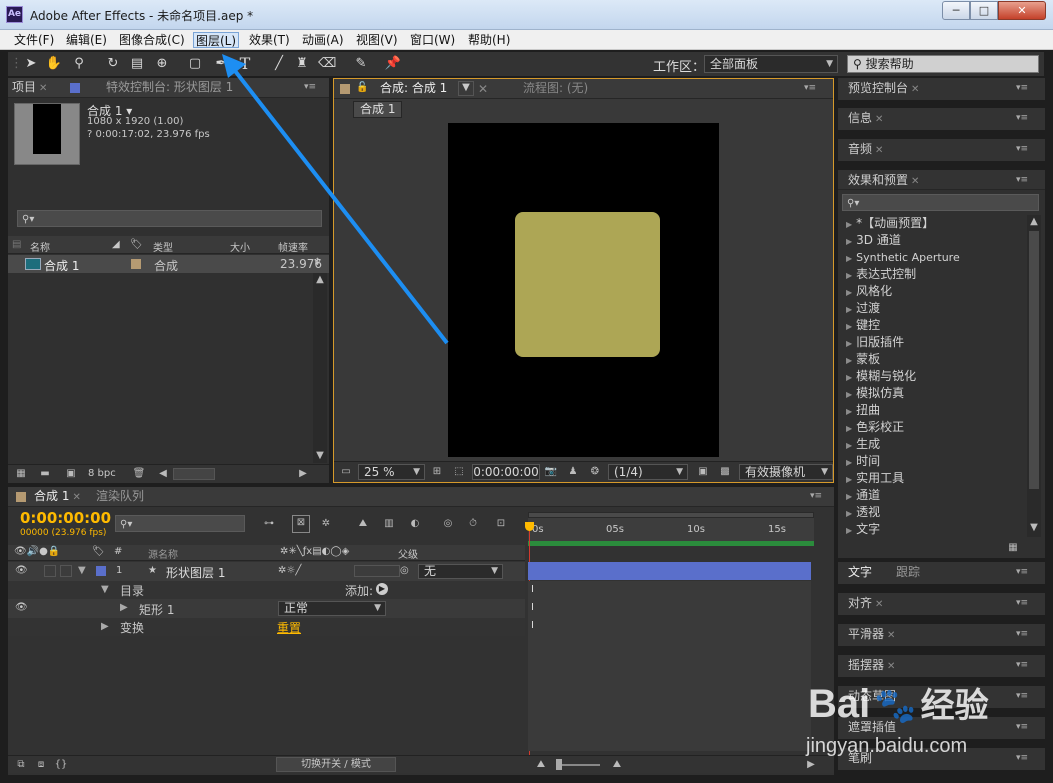  What do you see at coordinates (335, 199) in the screenshot?
I see `tutorial-arrow-icon` at bounding box center [335, 199].